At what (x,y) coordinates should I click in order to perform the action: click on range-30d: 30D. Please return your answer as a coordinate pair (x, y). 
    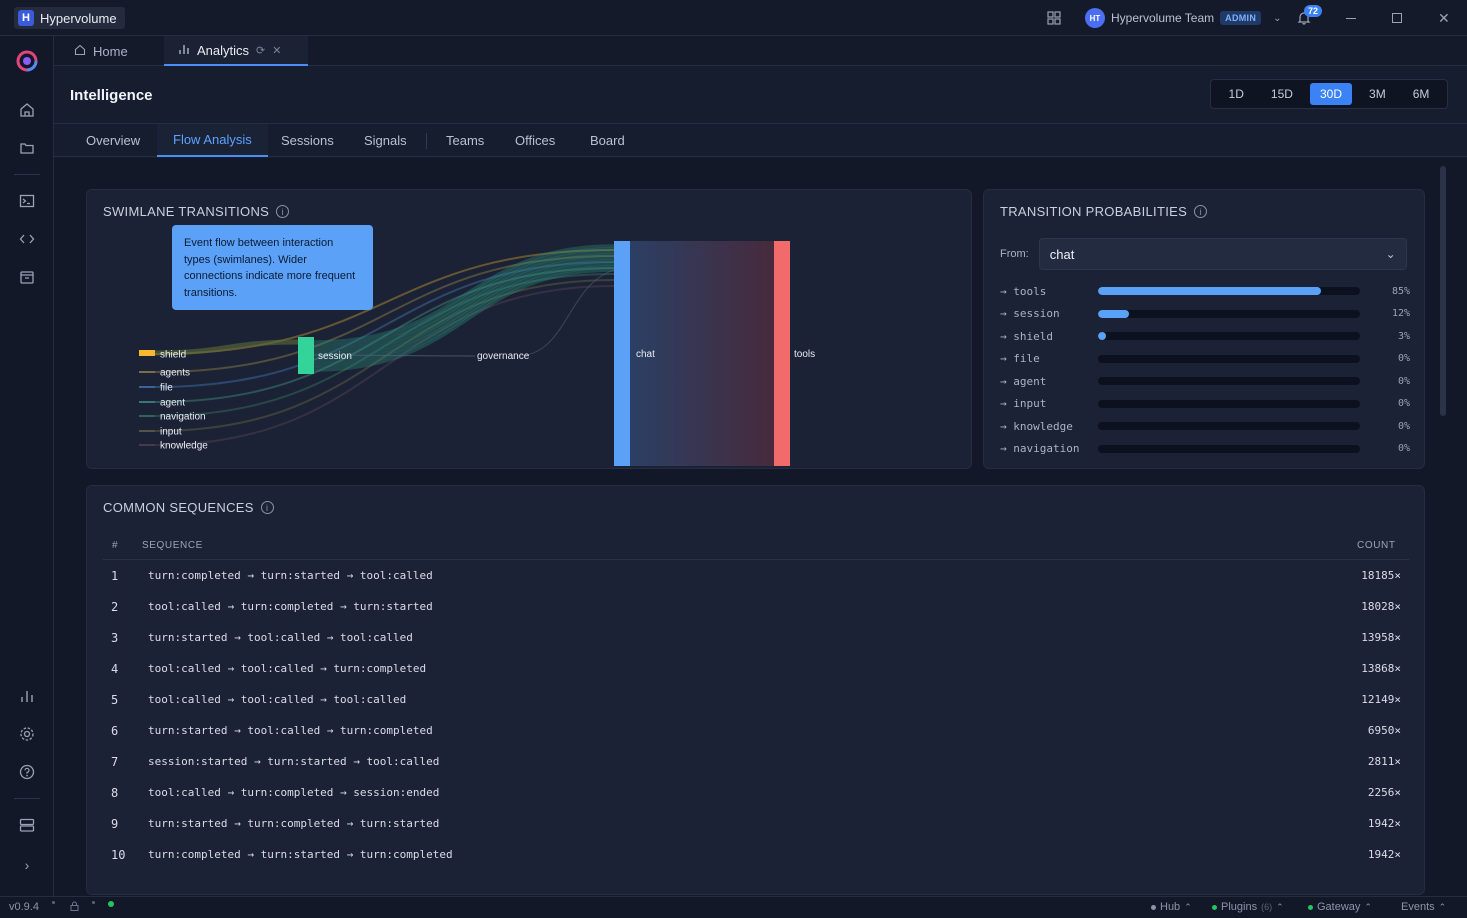
    Looking at the image, I should click on (1330, 94).